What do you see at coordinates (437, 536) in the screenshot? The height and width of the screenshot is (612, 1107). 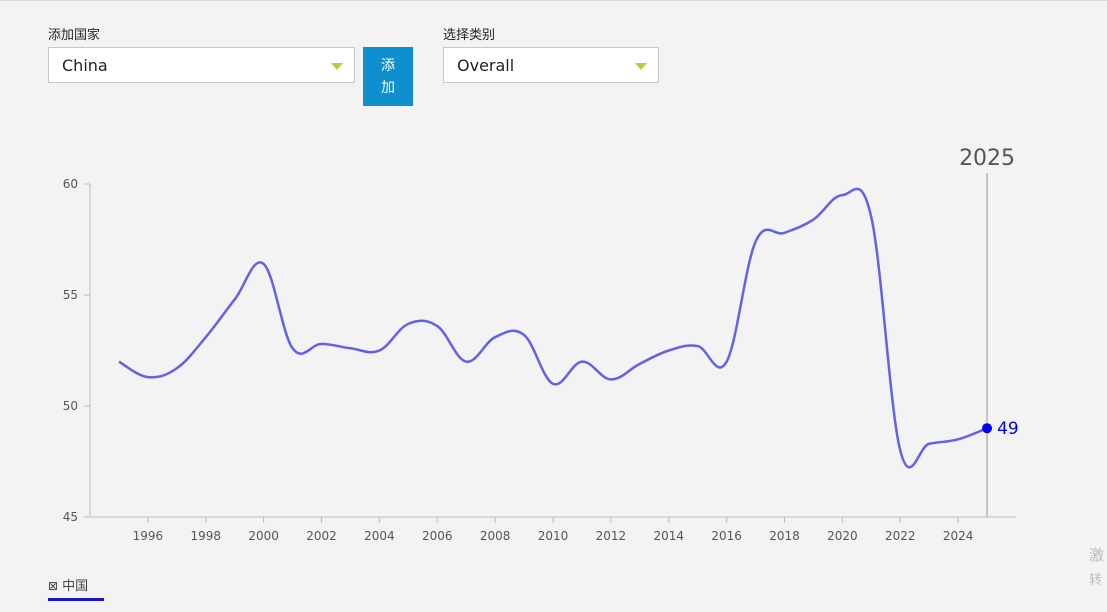 I see `x-tick-label: 2006` at bounding box center [437, 536].